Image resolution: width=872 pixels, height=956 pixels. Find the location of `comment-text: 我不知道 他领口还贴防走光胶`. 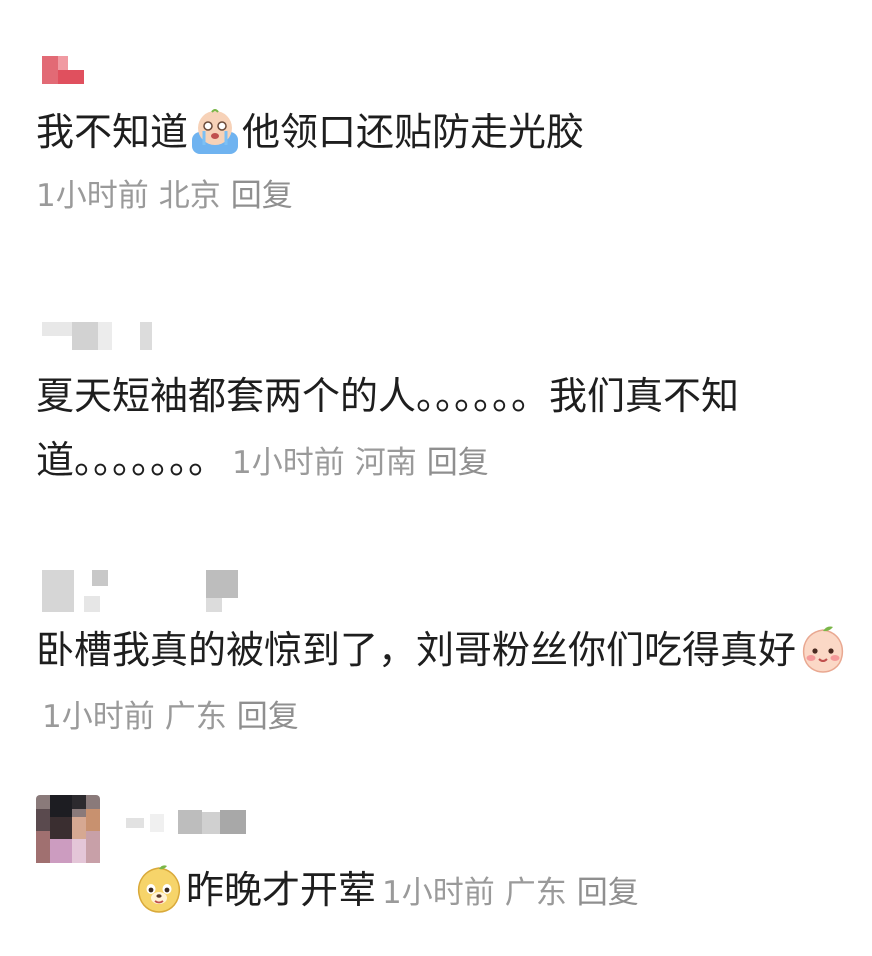

comment-text: 我不知道 他领口还贴防走光胶 is located at coordinates (444, 132).